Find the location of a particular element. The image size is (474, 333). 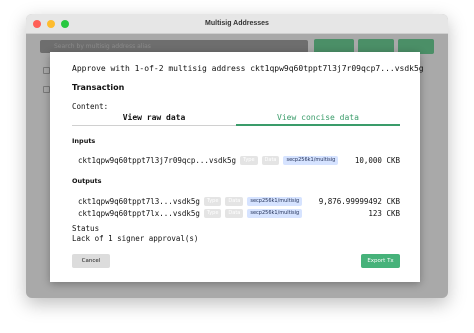

output-address: ckt1qpw9q60tppt7l3...vsdk5g is located at coordinates (139, 201).